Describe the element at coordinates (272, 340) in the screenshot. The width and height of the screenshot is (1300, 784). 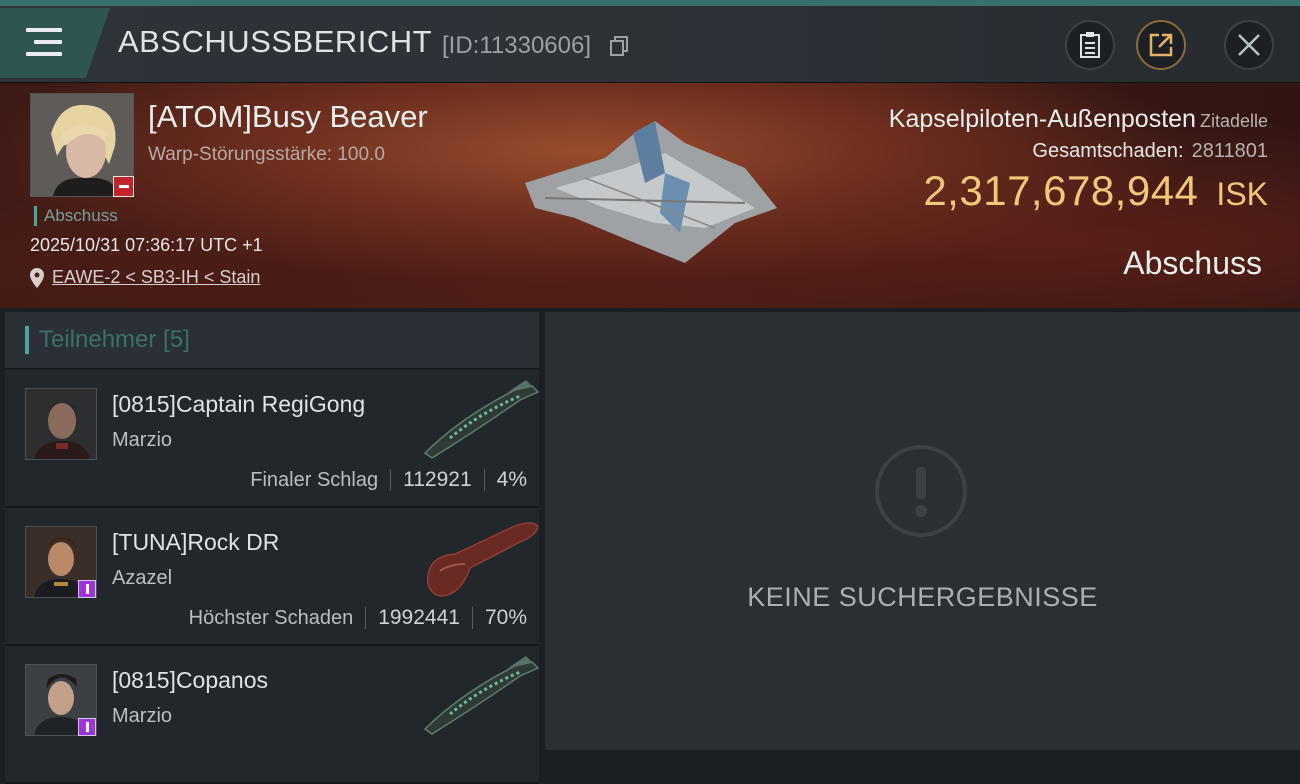
I see `tab-participants: Teilnehmer [5]` at that location.